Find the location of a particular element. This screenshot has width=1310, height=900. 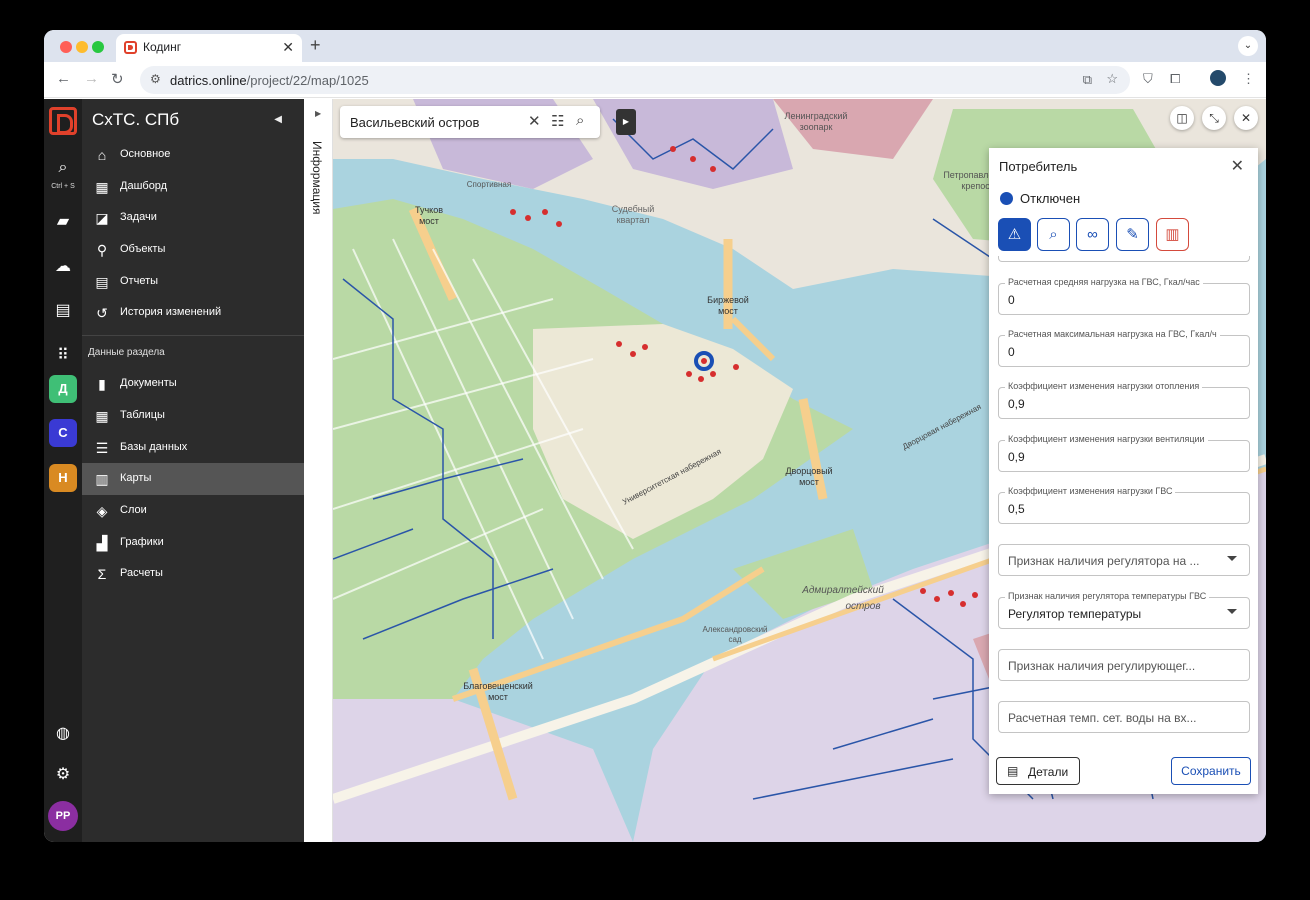

tab-strip: Кодинг ✕ + ⌄ is located at coordinates (655, 46).